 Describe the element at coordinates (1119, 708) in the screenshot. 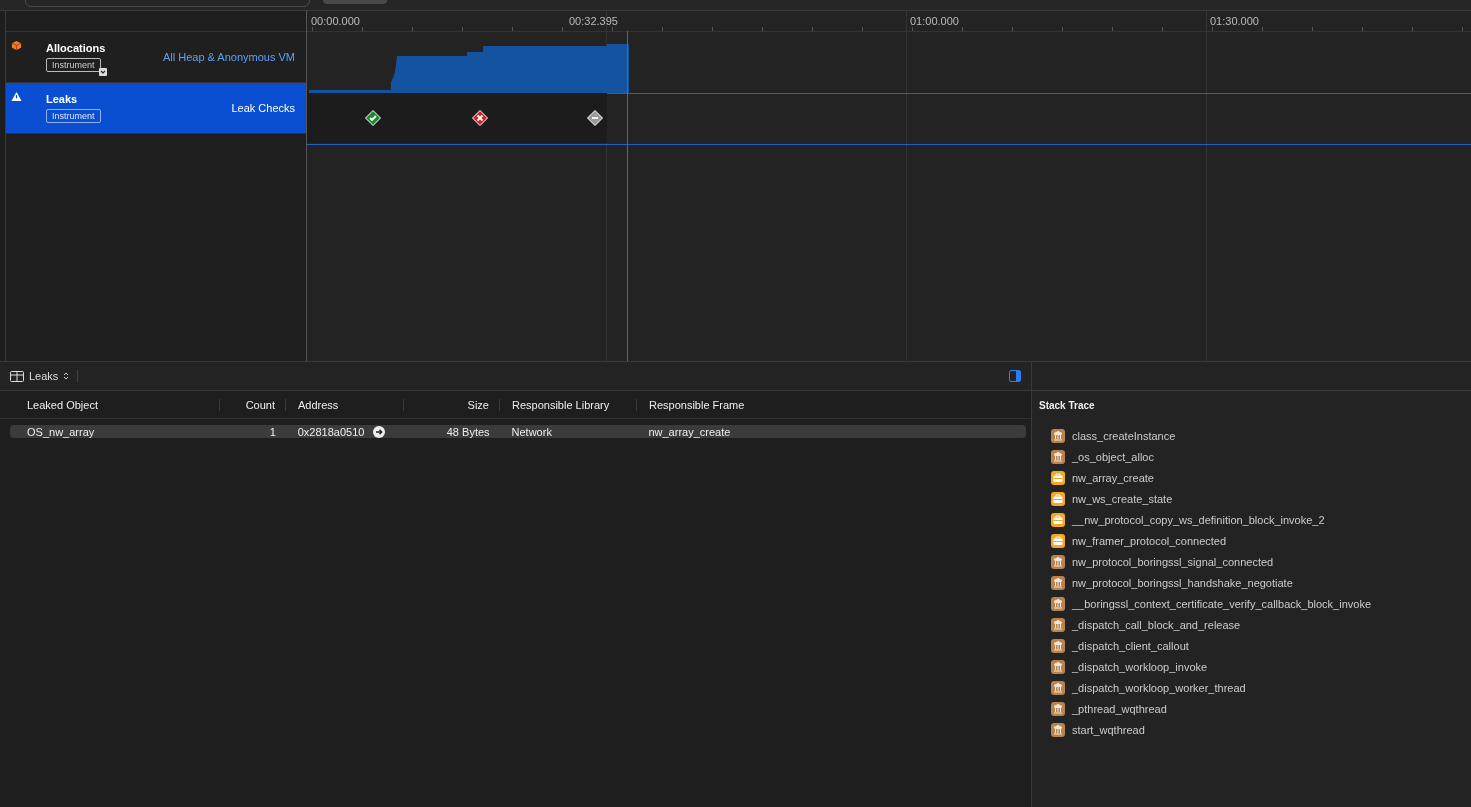

I see `stack-frame: _pthread_wqthread` at that location.